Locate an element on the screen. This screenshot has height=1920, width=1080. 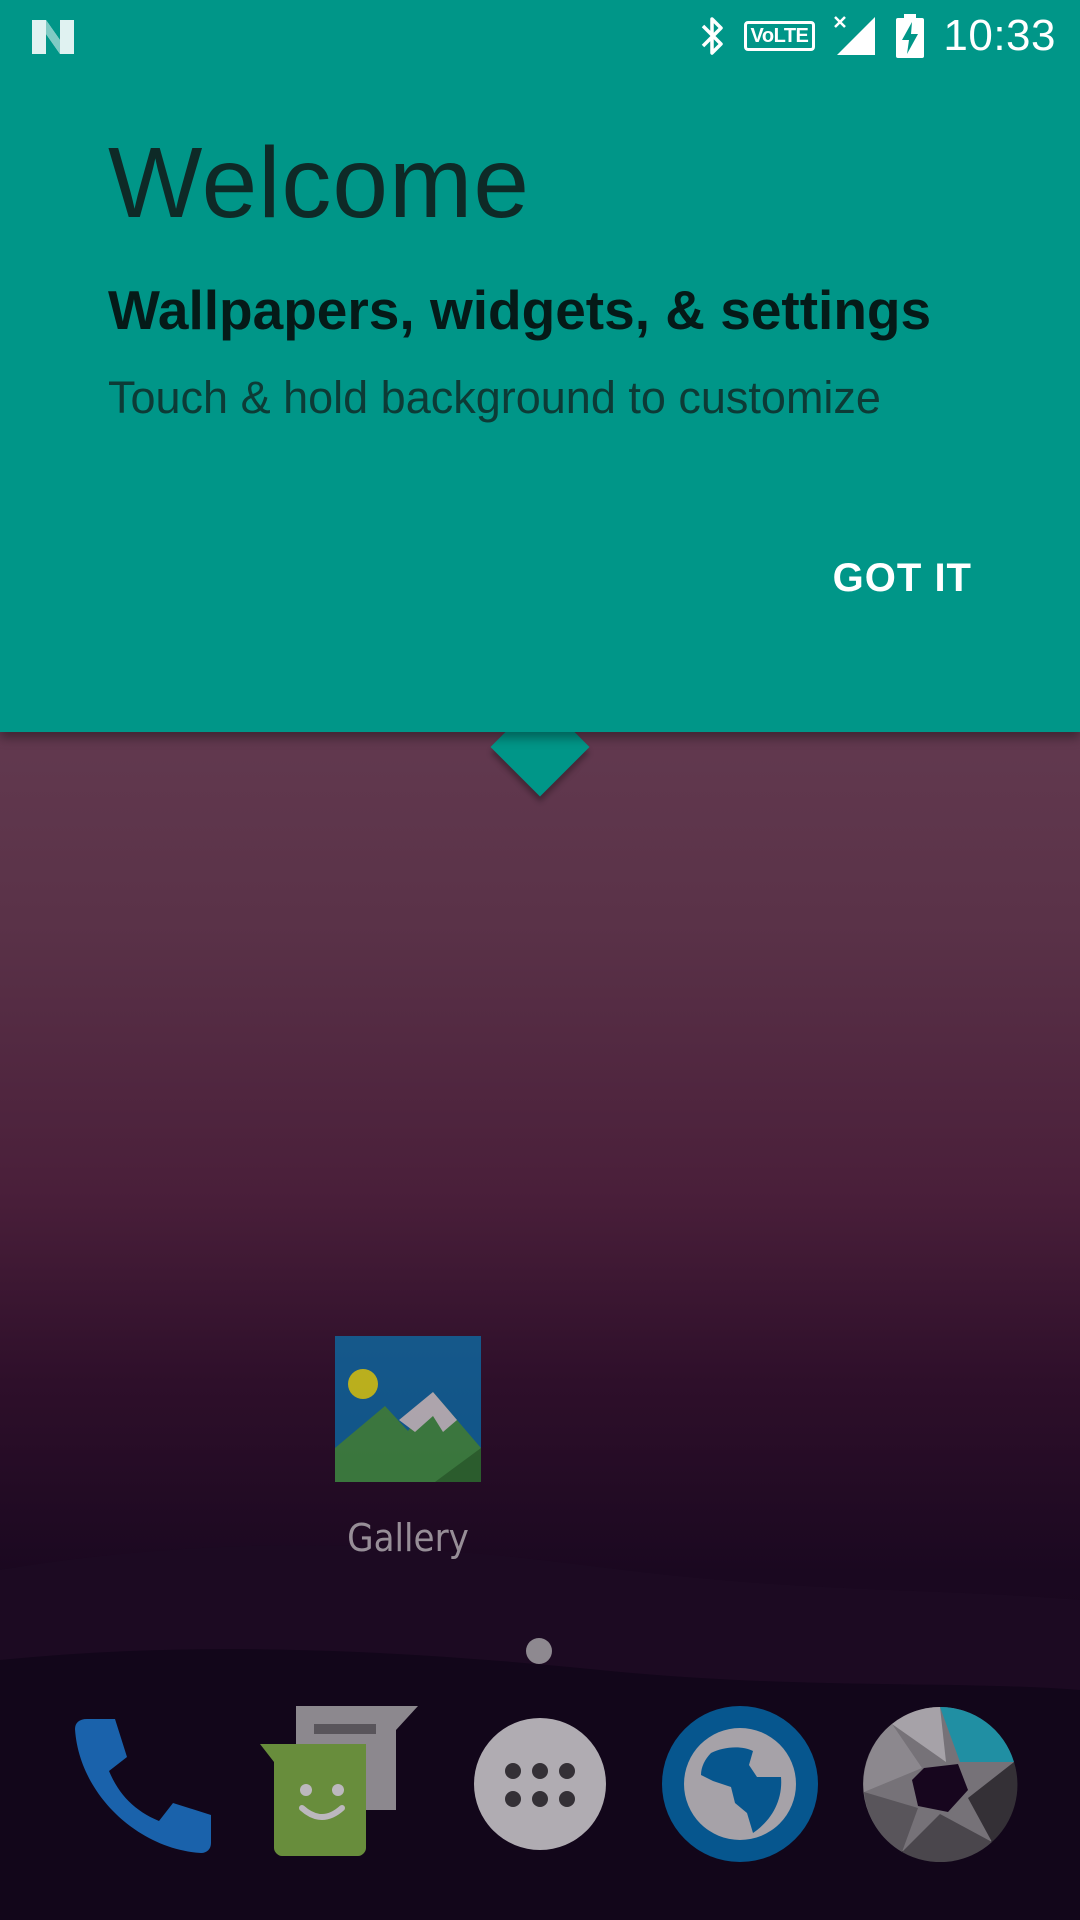
page-indicator-dot is located at coordinates (539, 1651).